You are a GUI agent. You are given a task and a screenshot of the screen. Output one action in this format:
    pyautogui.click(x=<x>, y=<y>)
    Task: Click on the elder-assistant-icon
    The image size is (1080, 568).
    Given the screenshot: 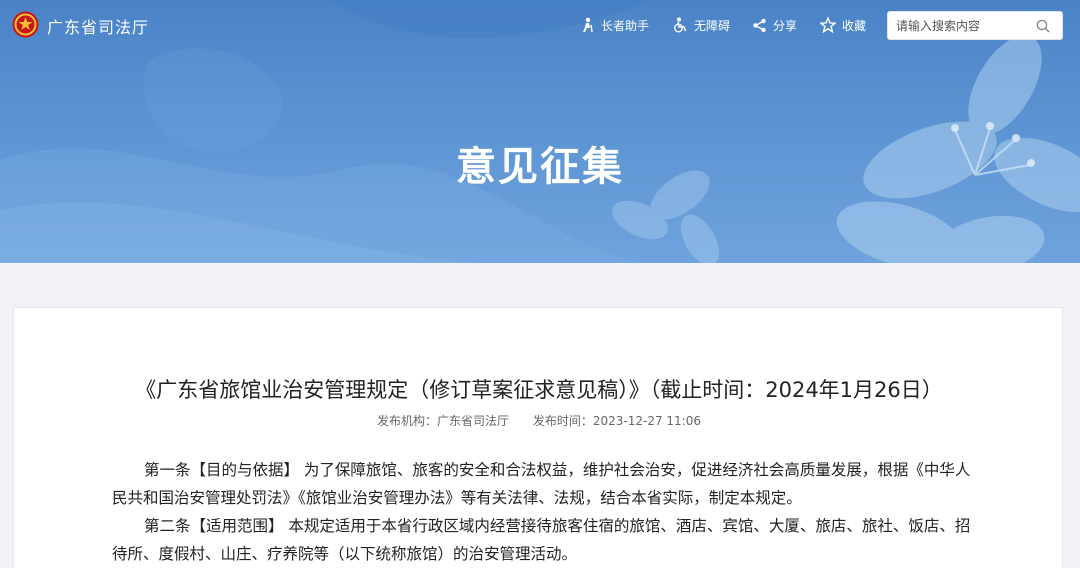 What is the action you would take?
    pyautogui.click(x=588, y=25)
    